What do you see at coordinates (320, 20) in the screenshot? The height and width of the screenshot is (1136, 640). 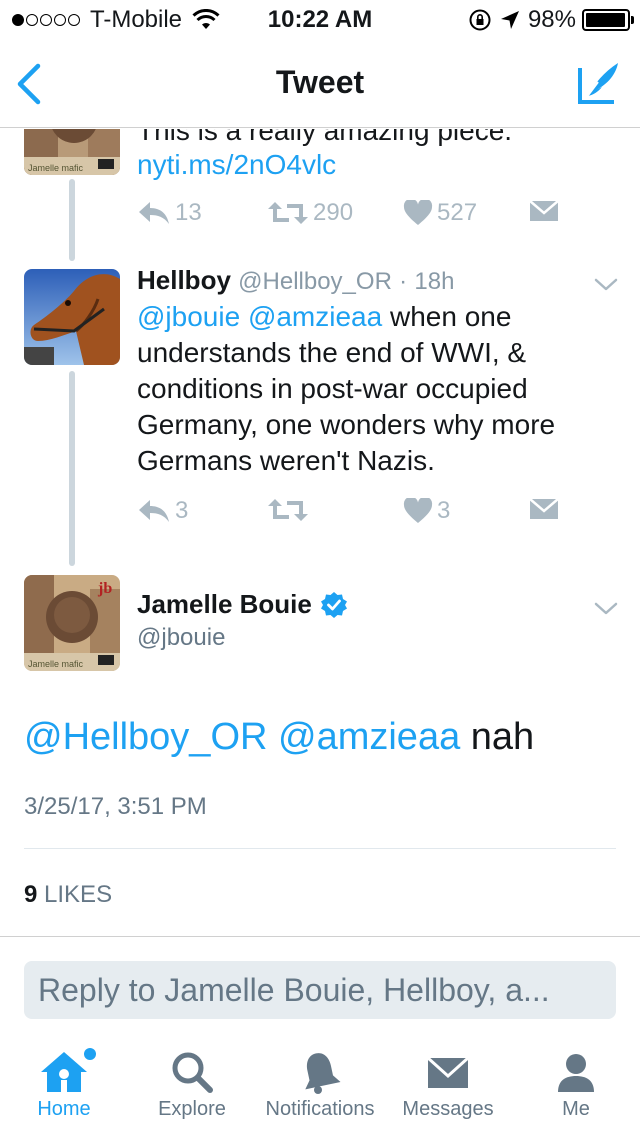 I see `status-bar: T-Mobile 10:22 AM 98%` at bounding box center [320, 20].